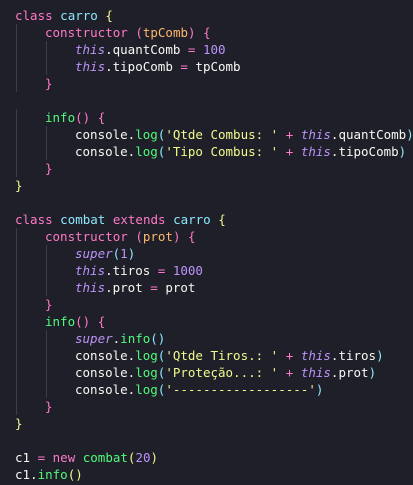  I want to click on code-line: super(1), so click(214, 253).